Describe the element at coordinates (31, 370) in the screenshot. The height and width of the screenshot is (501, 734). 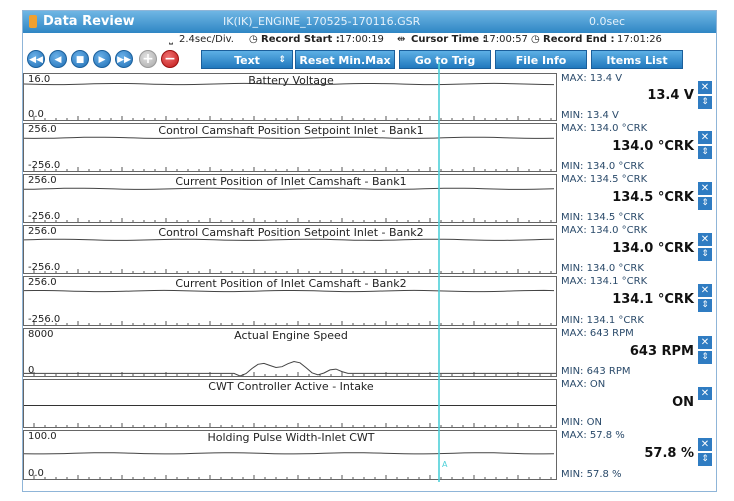
I see `y-min-label: 0` at that location.